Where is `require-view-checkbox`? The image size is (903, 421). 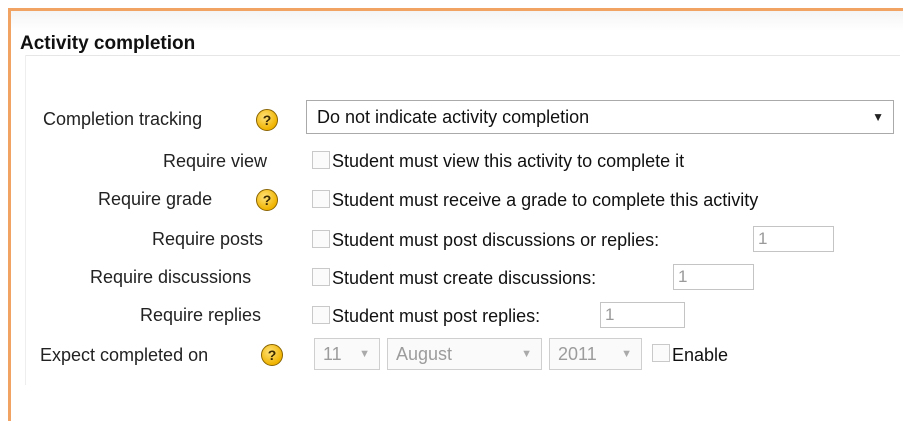 require-view-checkbox is located at coordinates (321, 160).